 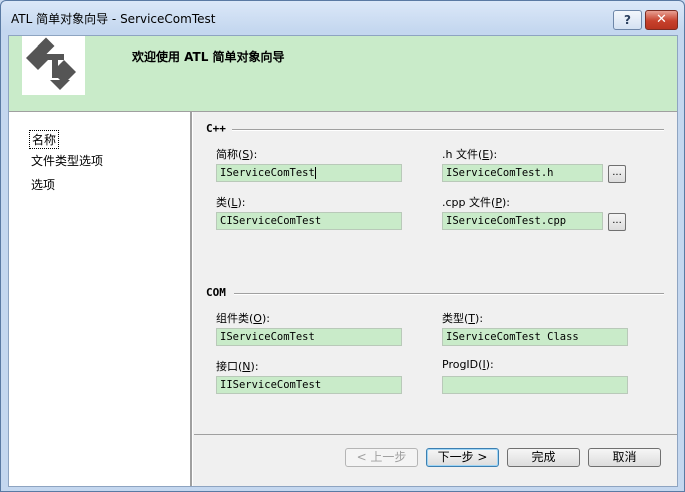 I want to click on back-button: < 上一步, so click(x=381, y=457).